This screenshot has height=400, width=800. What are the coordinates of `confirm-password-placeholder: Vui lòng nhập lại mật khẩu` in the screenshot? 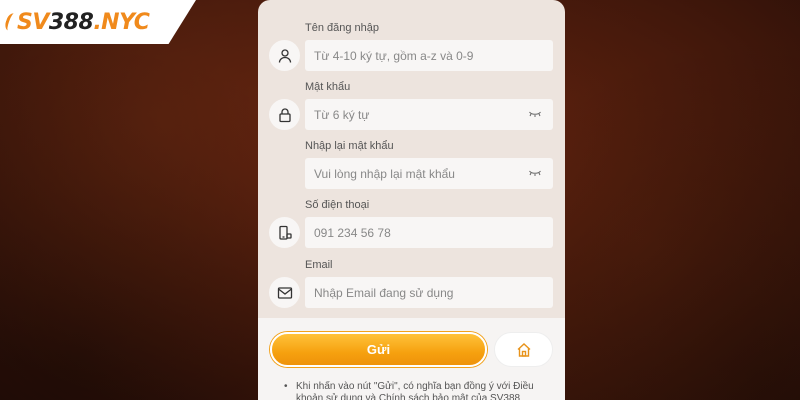 It's located at (384, 173).